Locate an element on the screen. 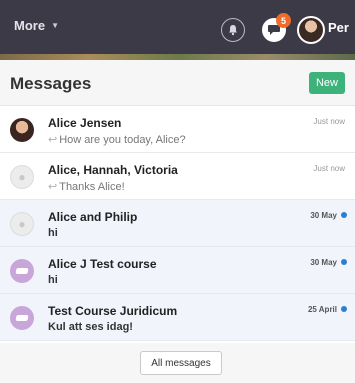 The image size is (355, 383). message-preview-text: Thanks Alice! is located at coordinates (92, 187).